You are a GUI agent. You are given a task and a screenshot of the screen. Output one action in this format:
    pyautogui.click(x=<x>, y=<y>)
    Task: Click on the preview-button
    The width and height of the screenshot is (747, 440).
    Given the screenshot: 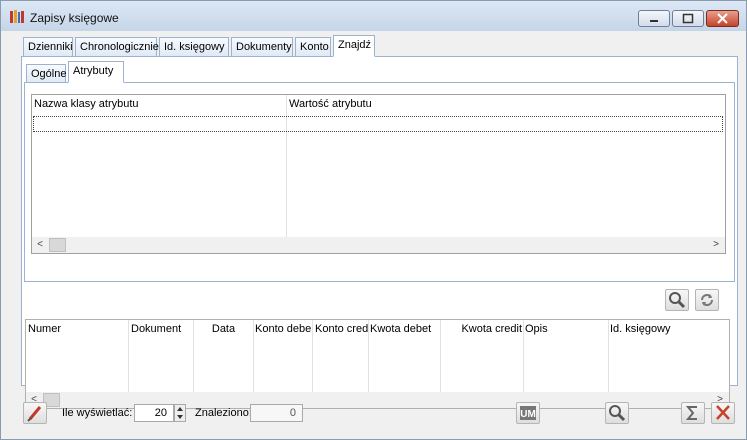 What is the action you would take?
    pyautogui.click(x=617, y=413)
    